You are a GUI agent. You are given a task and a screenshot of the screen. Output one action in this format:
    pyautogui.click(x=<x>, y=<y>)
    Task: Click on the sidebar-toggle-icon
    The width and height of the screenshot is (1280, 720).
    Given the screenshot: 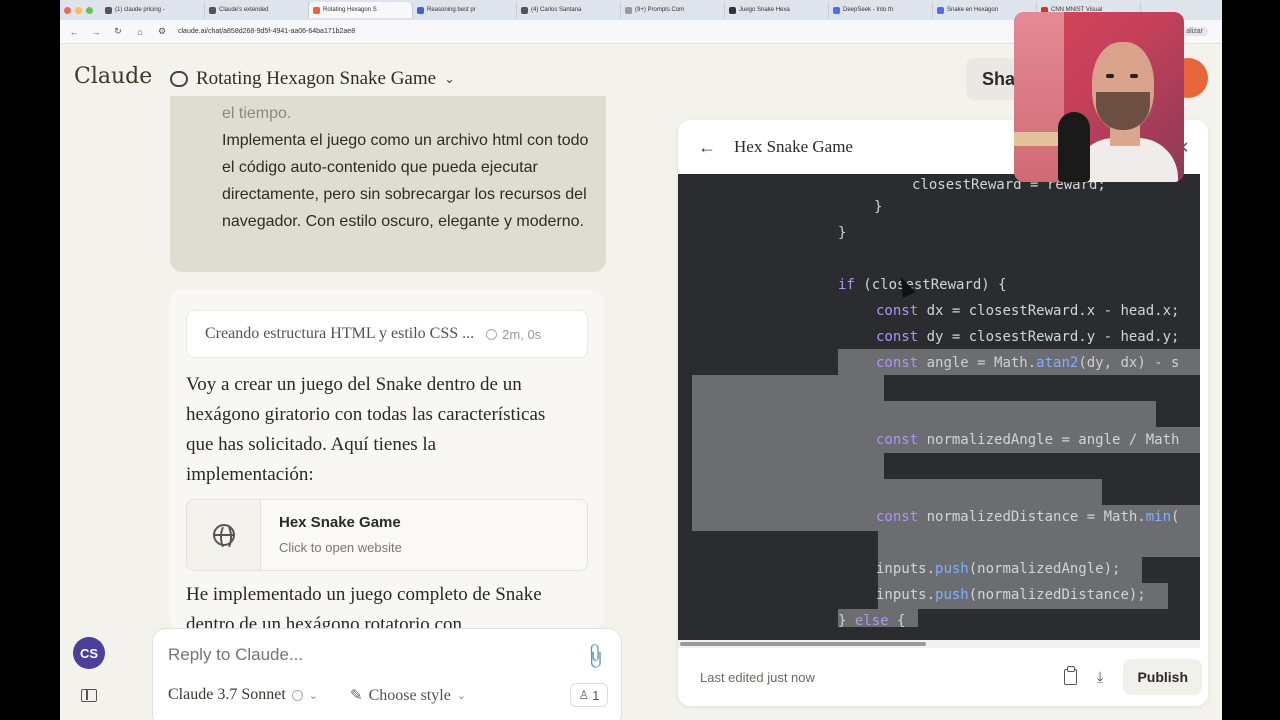 What is the action you would take?
    pyautogui.click(x=89, y=695)
    